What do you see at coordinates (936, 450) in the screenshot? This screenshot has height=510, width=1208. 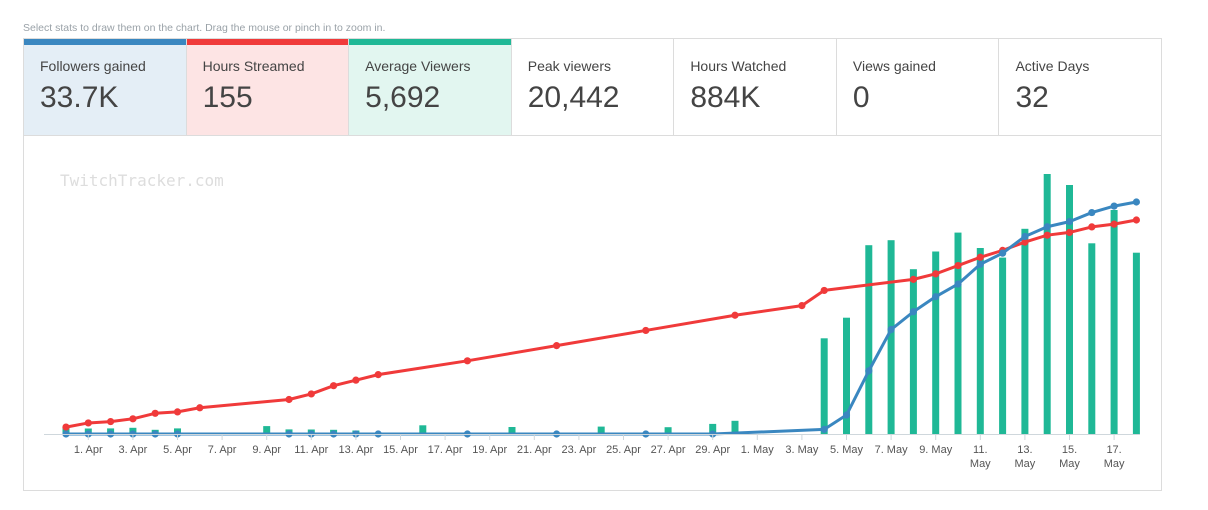 I see `x-tick-label: 9. May` at bounding box center [936, 450].